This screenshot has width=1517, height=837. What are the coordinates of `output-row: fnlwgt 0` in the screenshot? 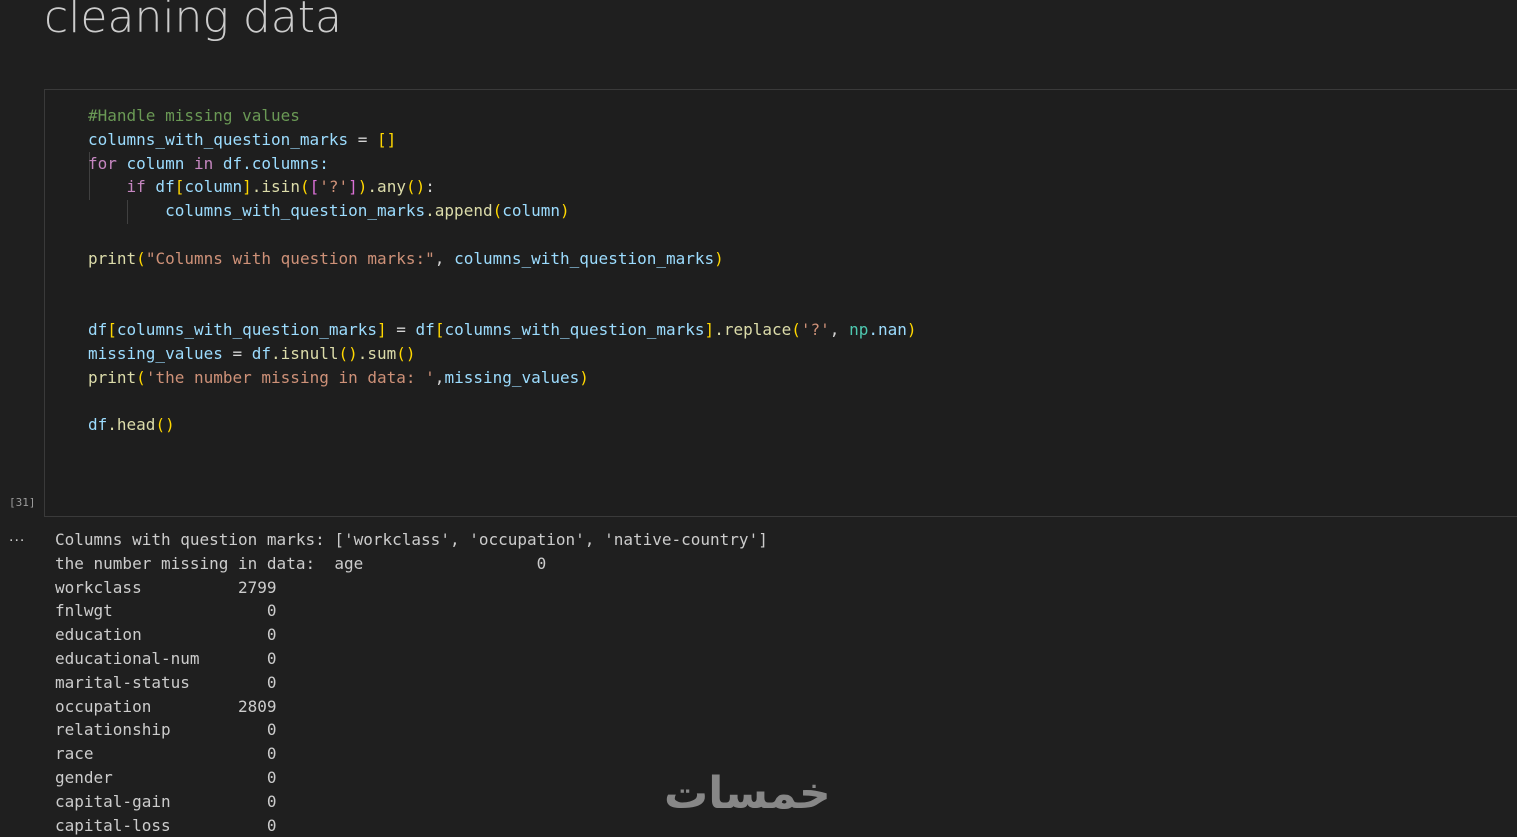 It's located at (166, 611).